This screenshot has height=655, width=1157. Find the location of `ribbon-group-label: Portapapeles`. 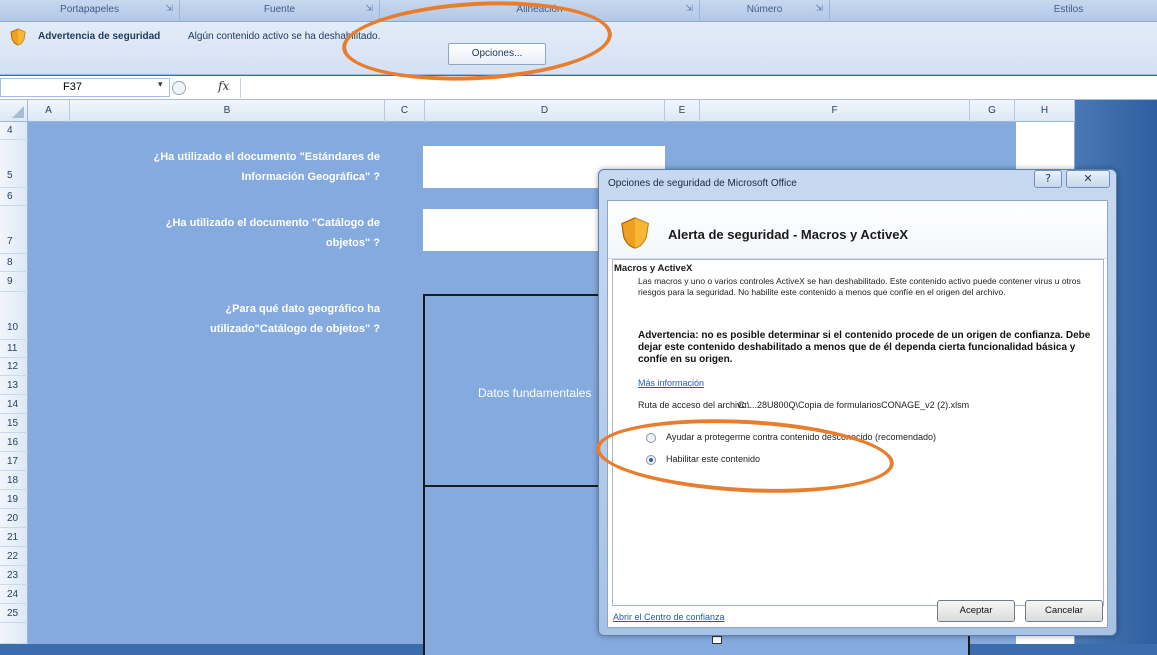

ribbon-group-label: Portapapeles is located at coordinates (89, 9).